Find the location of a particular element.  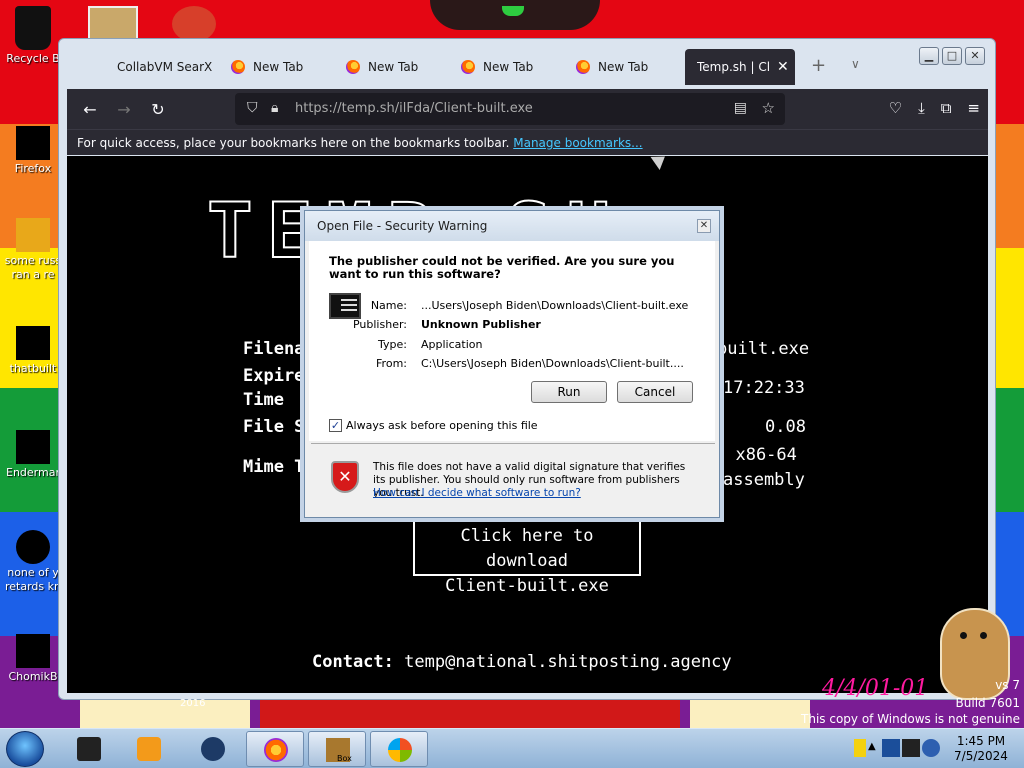

desktop-partial-icon is located at coordinates (113, 24).